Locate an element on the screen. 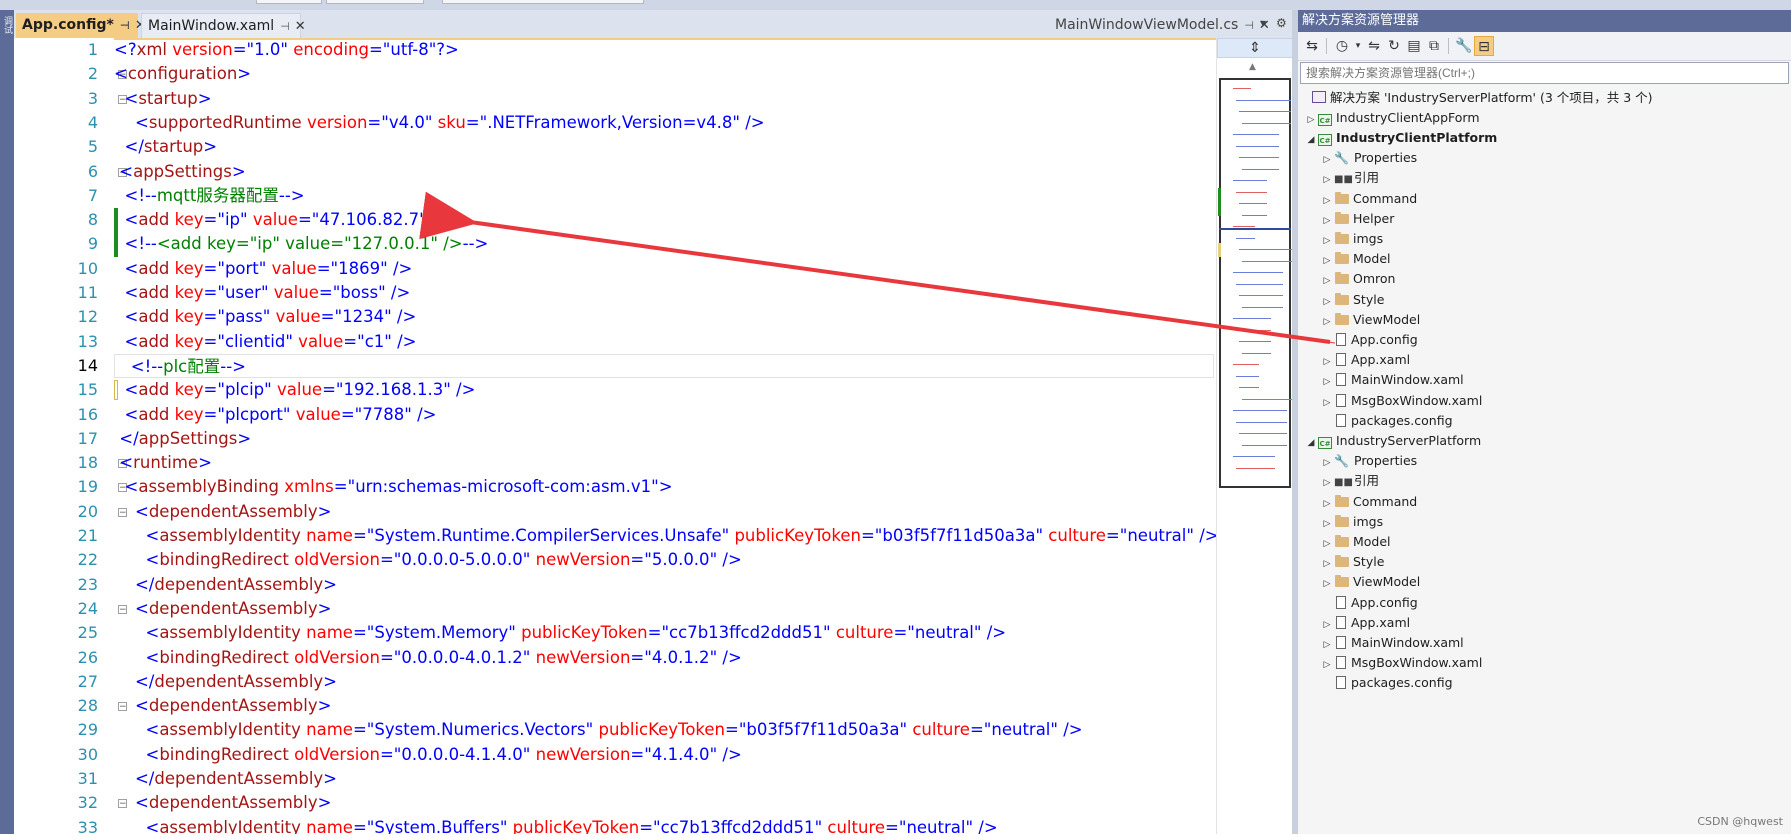 Image resolution: width=1791 pixels, height=840 pixels. arrow-tail is located at coordinates (1267, 334).